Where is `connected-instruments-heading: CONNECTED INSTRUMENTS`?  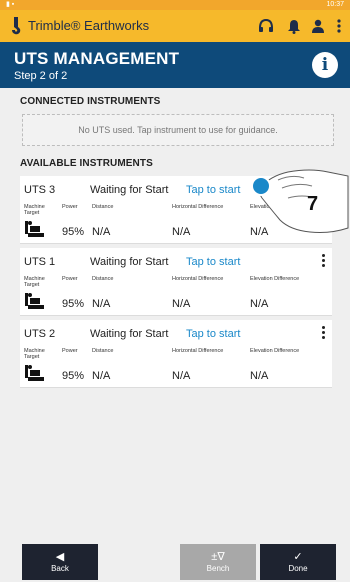
connected-instruments-heading: CONNECTED INSTRUMENTS is located at coordinates (90, 101).